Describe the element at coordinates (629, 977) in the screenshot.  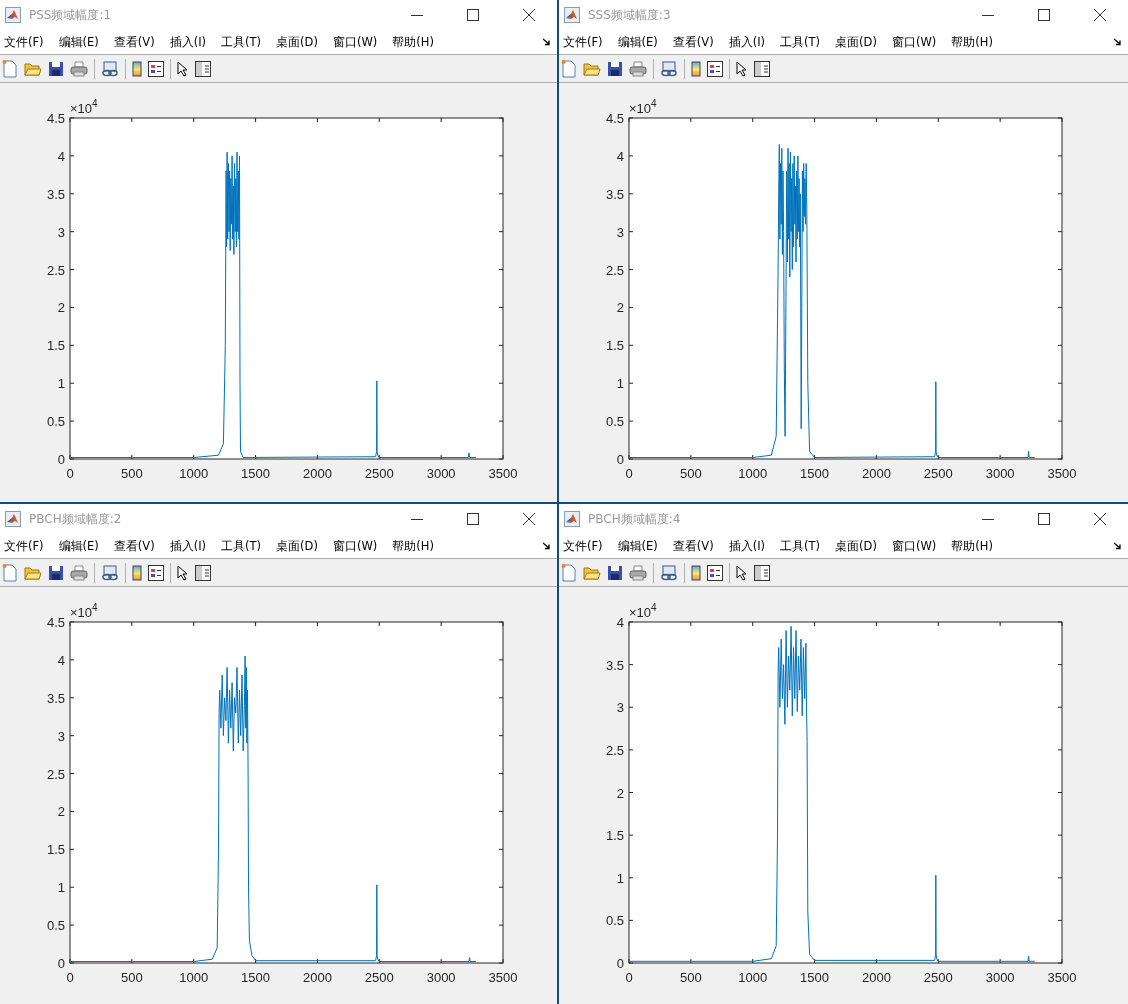
I see `tick-label: 0` at that location.